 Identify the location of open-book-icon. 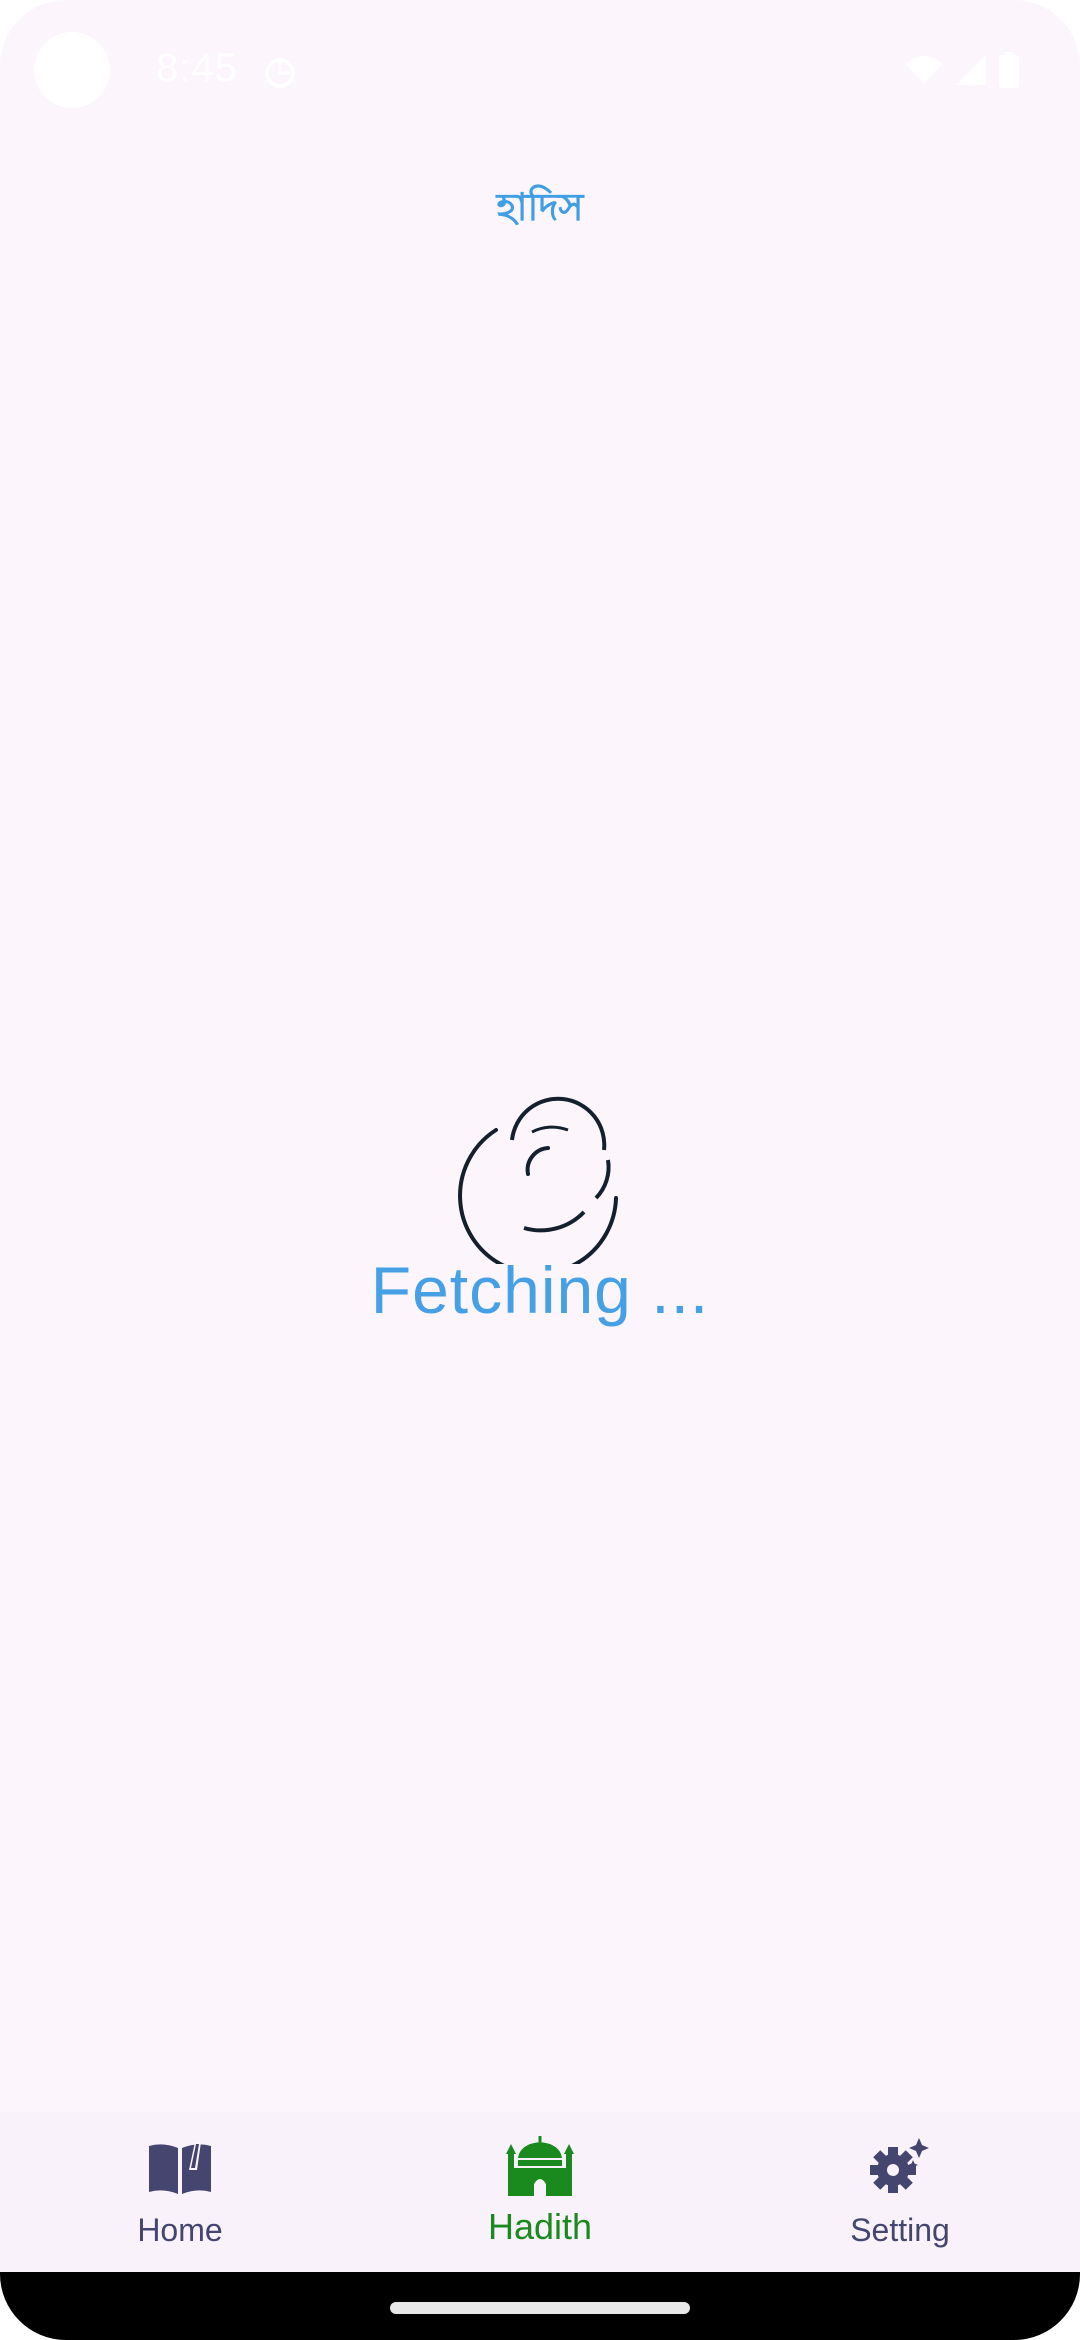
(180, 2168).